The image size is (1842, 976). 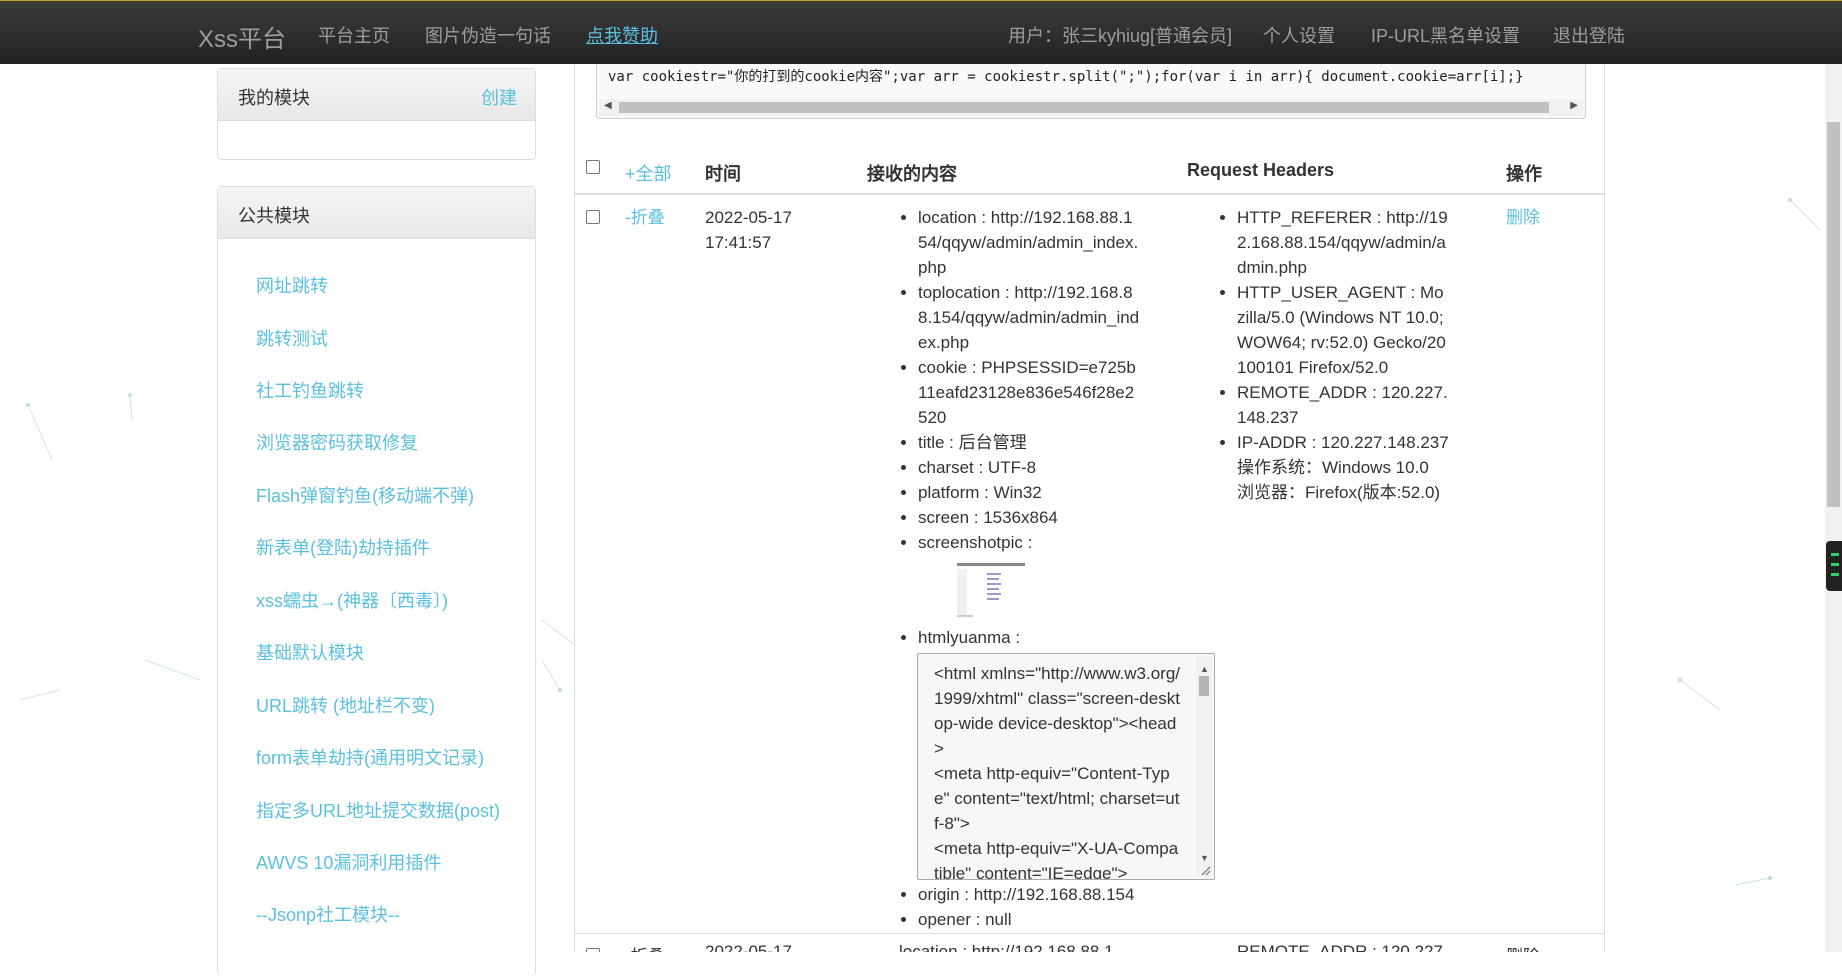 I want to click on nav-blacklist-link: IP-URL黑名单设置, so click(x=1445, y=35).